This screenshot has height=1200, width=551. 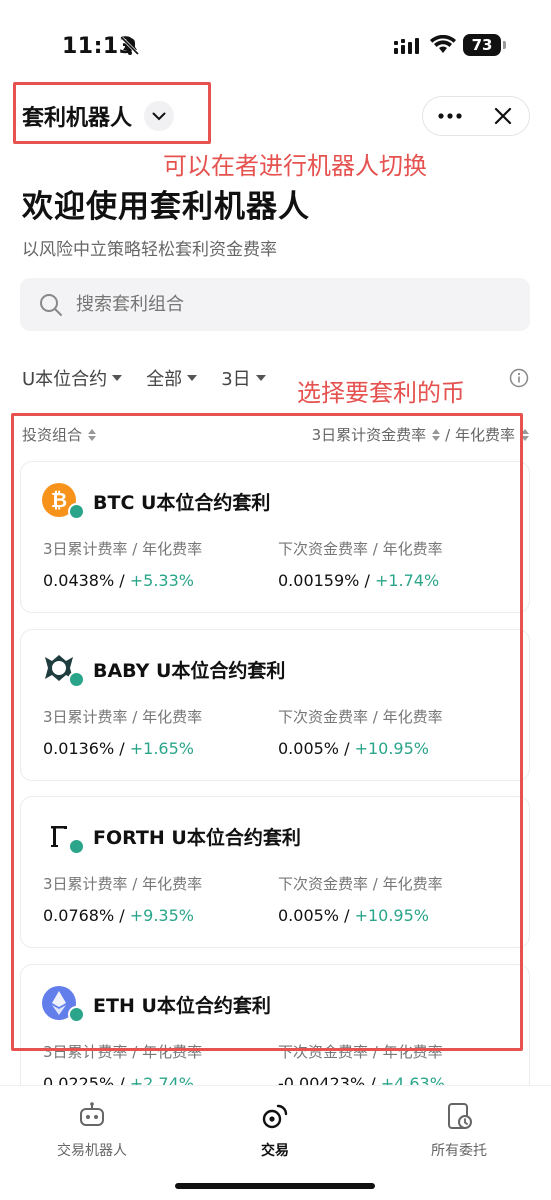 What do you see at coordinates (275, 1130) in the screenshot?
I see `nav-trade: 交易` at bounding box center [275, 1130].